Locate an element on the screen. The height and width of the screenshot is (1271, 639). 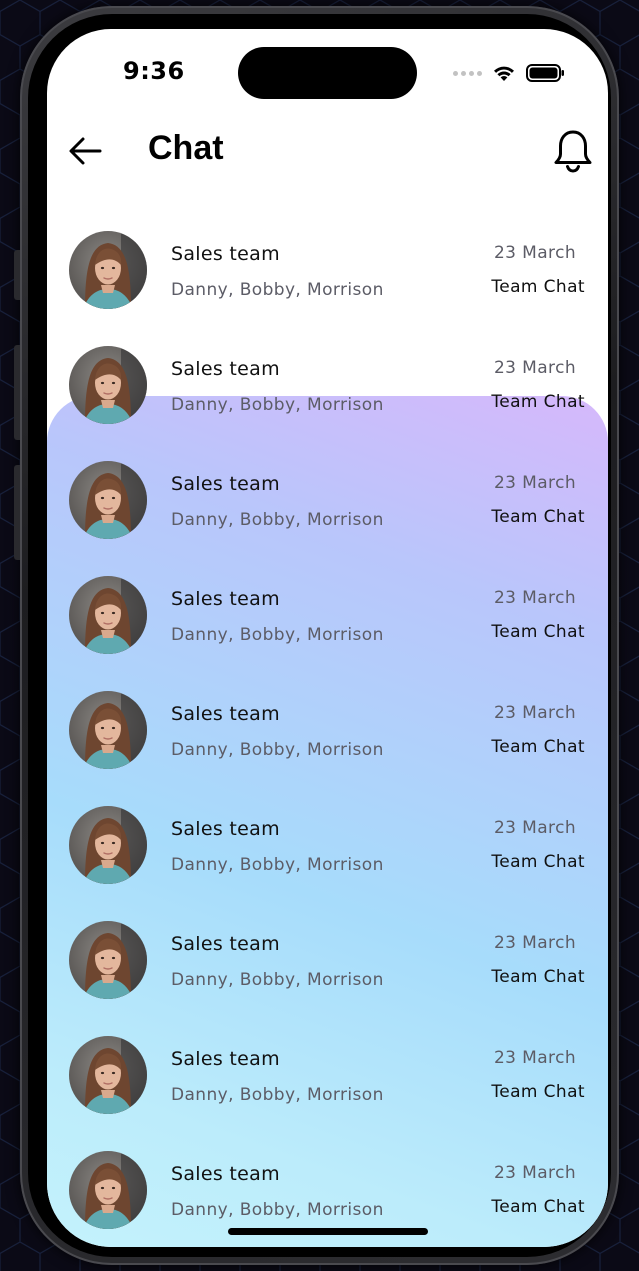
home-indicator is located at coordinates (328, 1231).